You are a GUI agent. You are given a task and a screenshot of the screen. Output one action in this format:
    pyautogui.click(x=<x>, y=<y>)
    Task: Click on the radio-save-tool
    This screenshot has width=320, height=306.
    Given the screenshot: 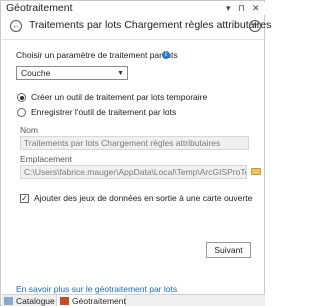 What is the action you would take?
    pyautogui.click(x=21, y=112)
    